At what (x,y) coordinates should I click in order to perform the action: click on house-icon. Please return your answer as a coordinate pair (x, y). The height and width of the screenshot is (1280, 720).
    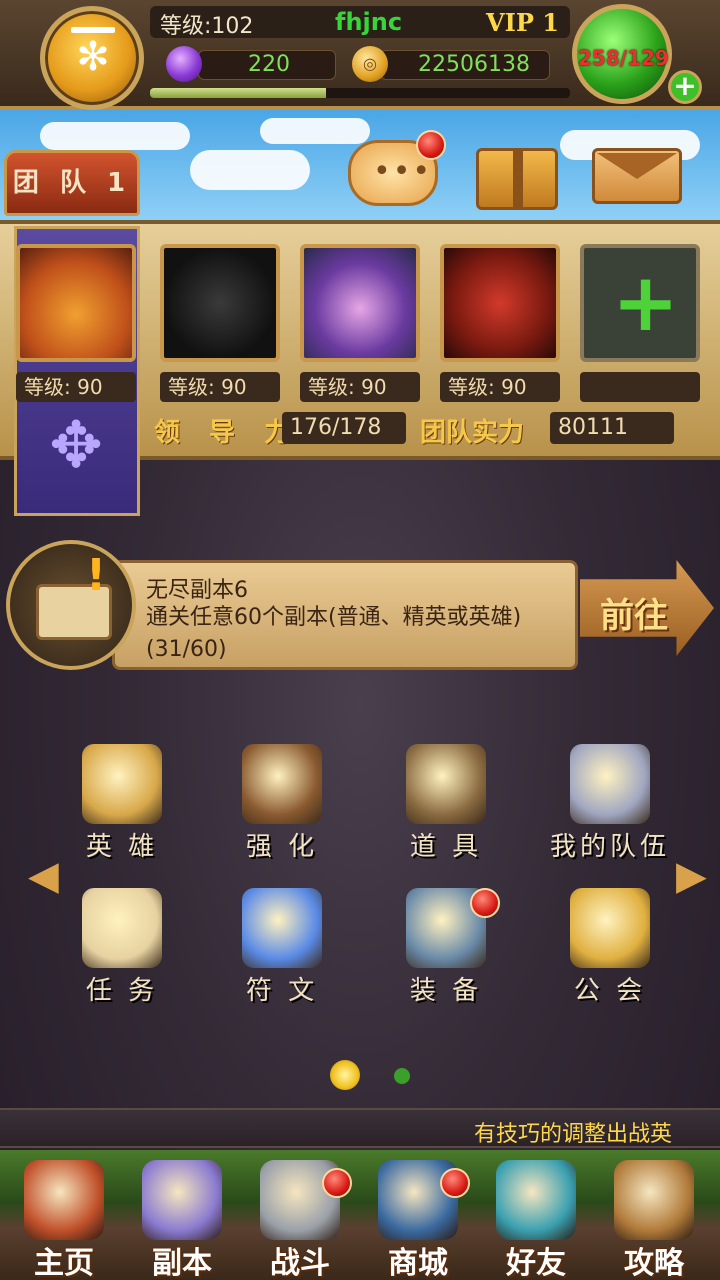
    Looking at the image, I should click on (64, 1200).